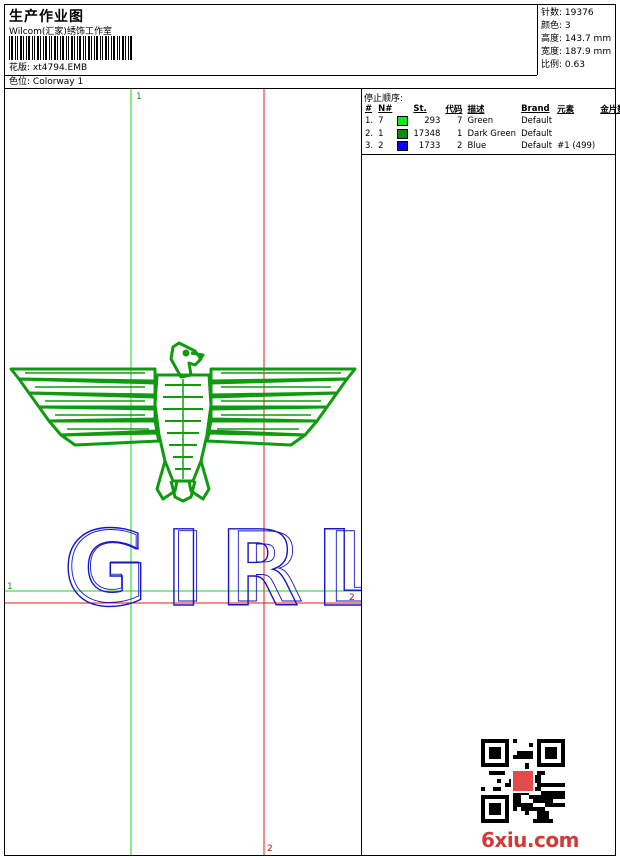 This screenshot has width=620, height=860. Describe the element at coordinates (535, 109) in the screenshot. I see `col-brand: Brand` at that location.